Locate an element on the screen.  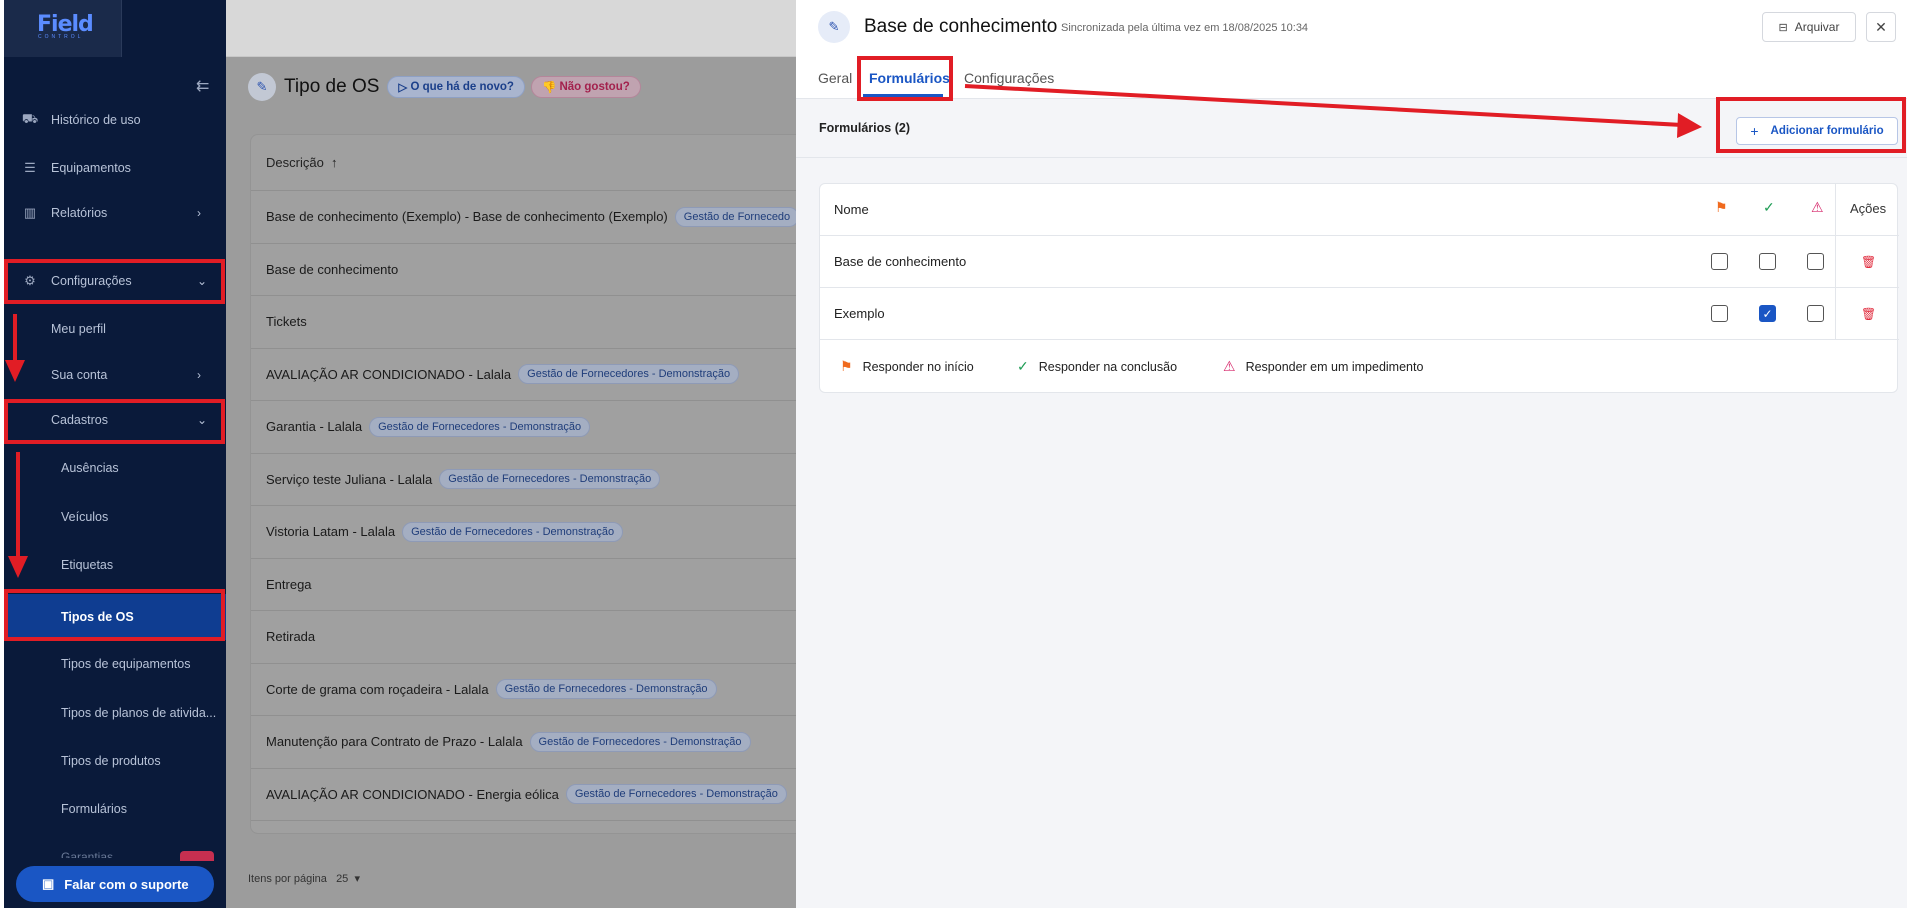
row-description: Base de conhecimento is located at coordinates (332, 269).